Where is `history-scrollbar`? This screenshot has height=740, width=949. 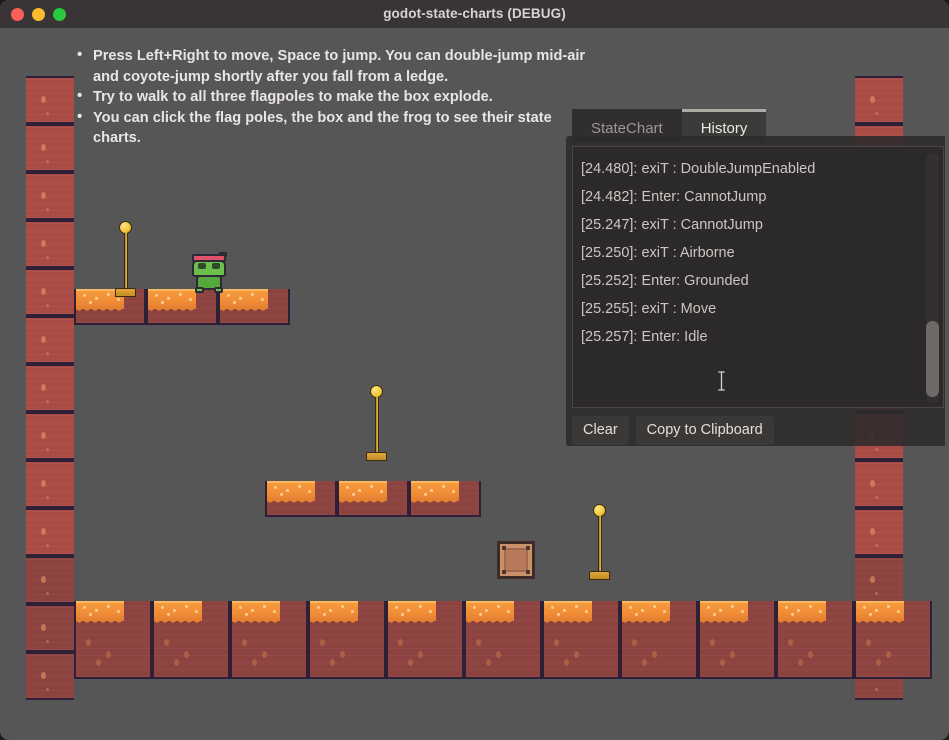
history-scrollbar is located at coordinates (932, 278).